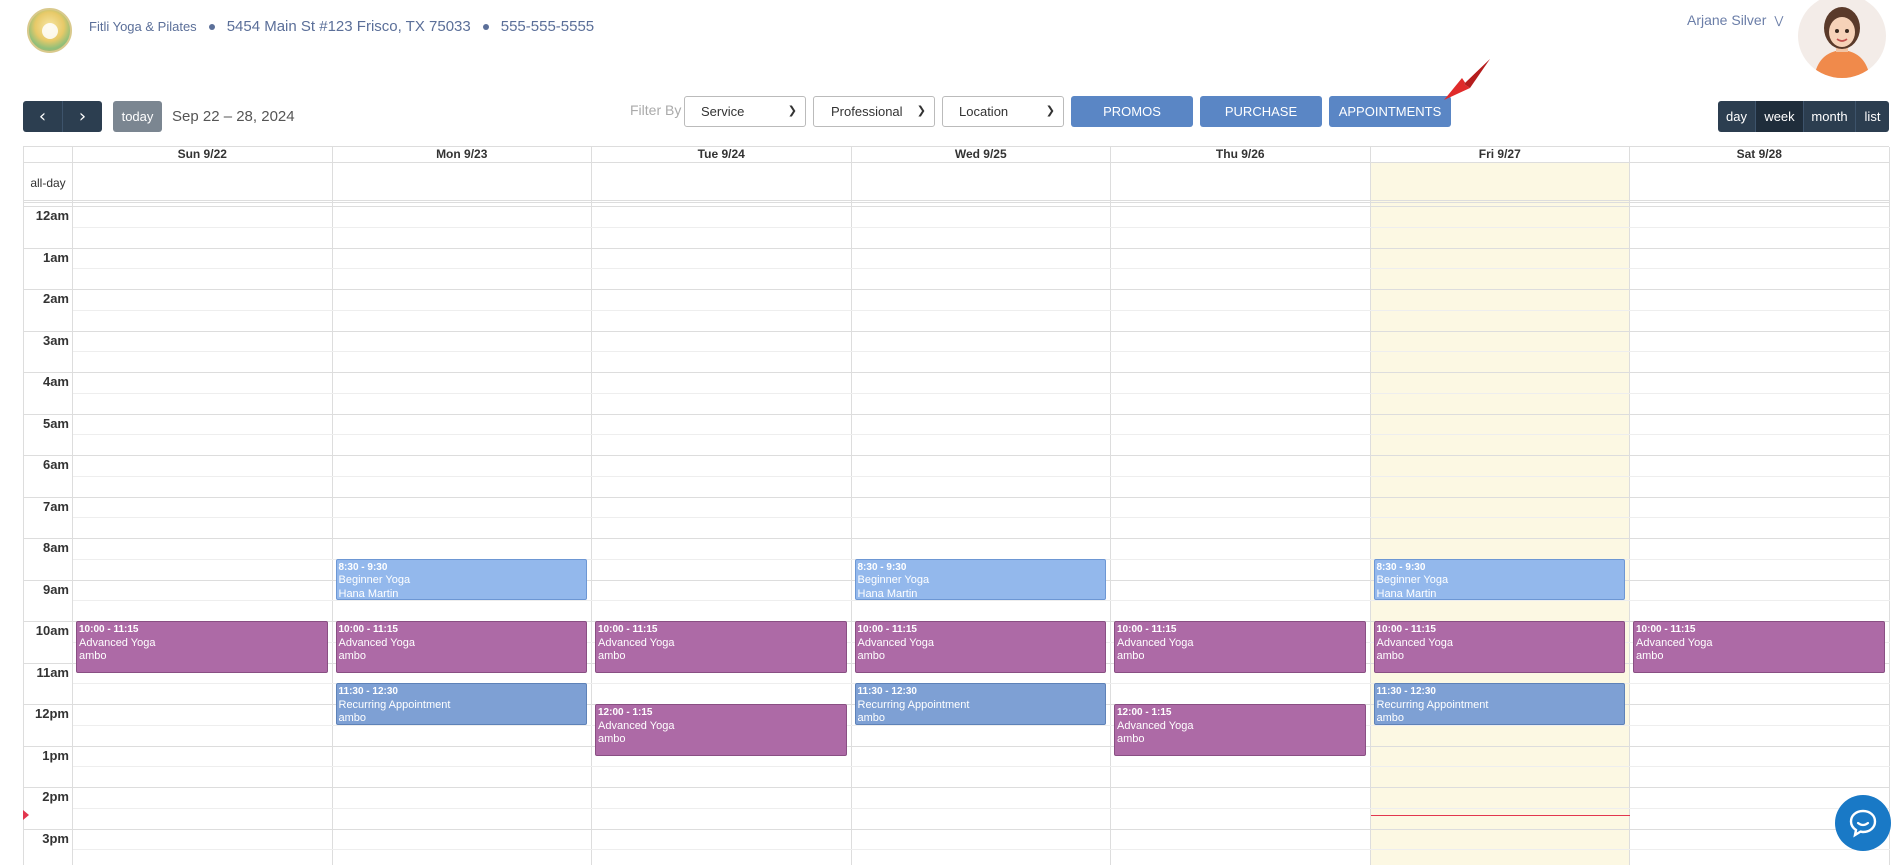  What do you see at coordinates (48, 155) in the screenshot?
I see `header-corner` at bounding box center [48, 155].